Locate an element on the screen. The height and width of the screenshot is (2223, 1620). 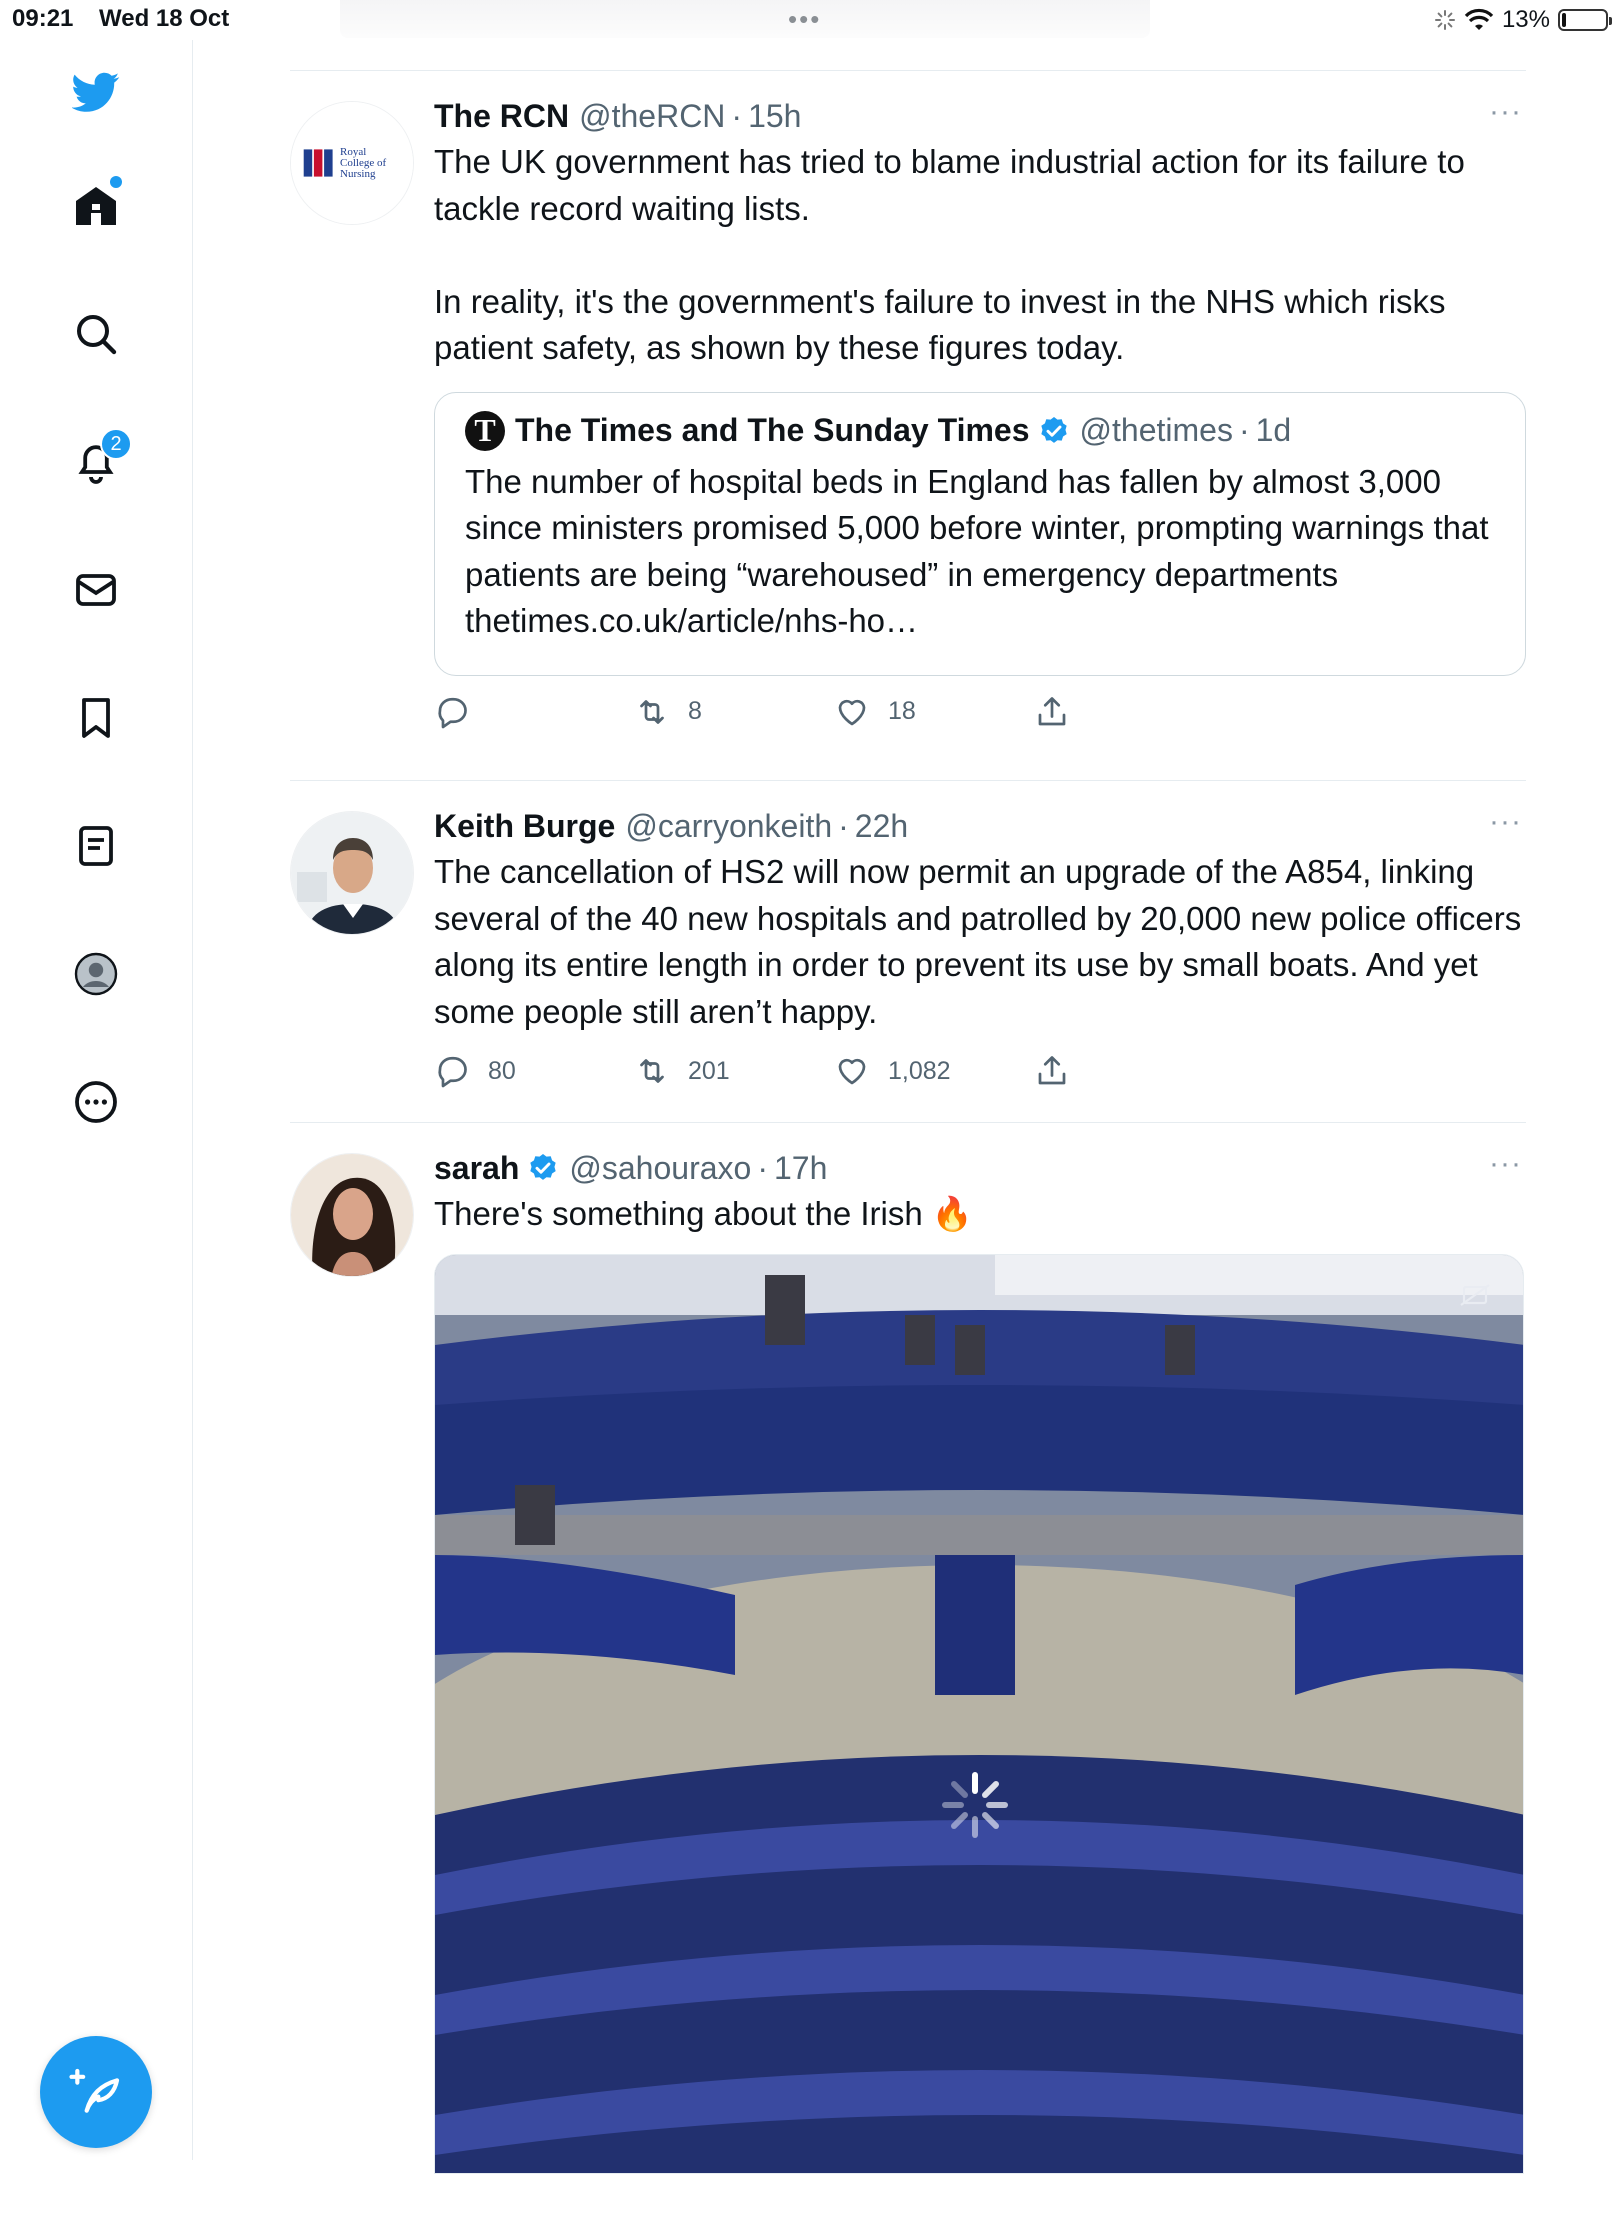
bookmarks-icon is located at coordinates (96, 718).